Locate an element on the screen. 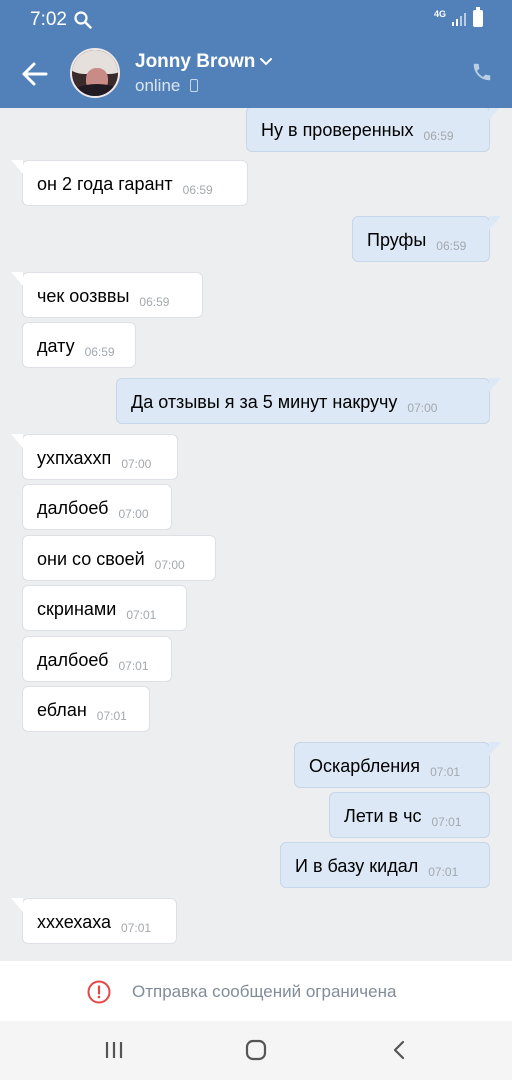 This screenshot has height=1080, width=512. message-incoming: хххехаха 07:01 is located at coordinates (94, 921).